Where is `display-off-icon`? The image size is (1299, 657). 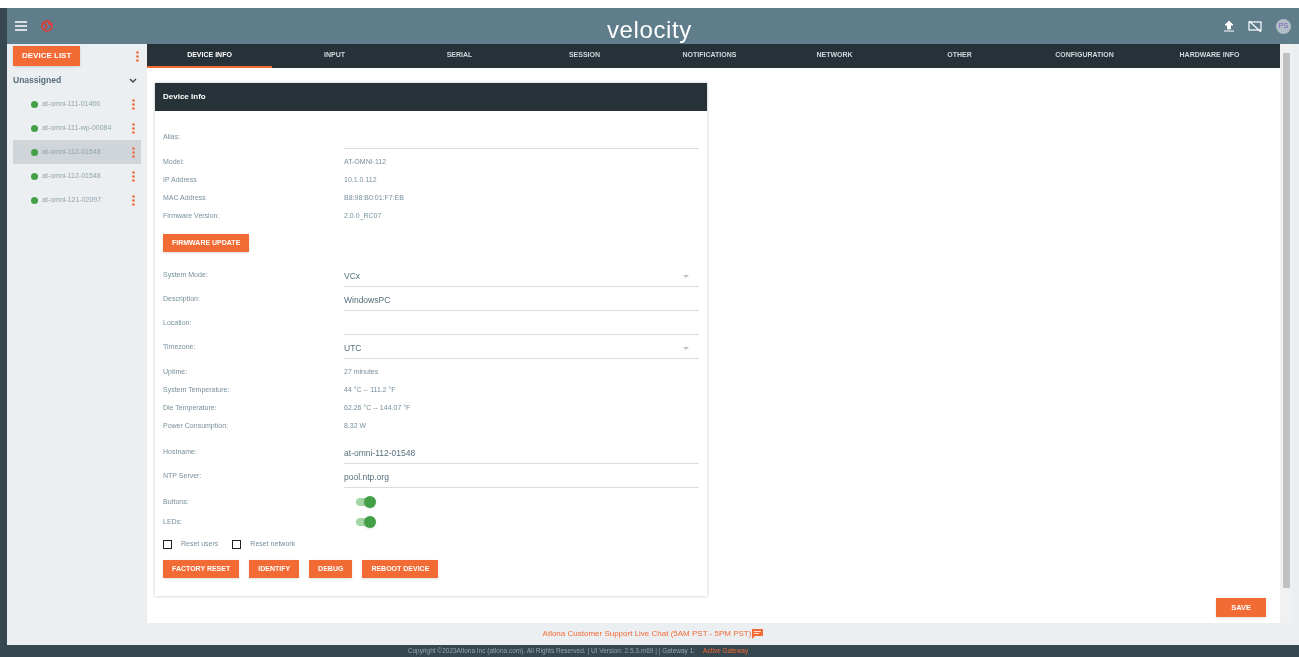 display-off-icon is located at coordinates (1255, 26).